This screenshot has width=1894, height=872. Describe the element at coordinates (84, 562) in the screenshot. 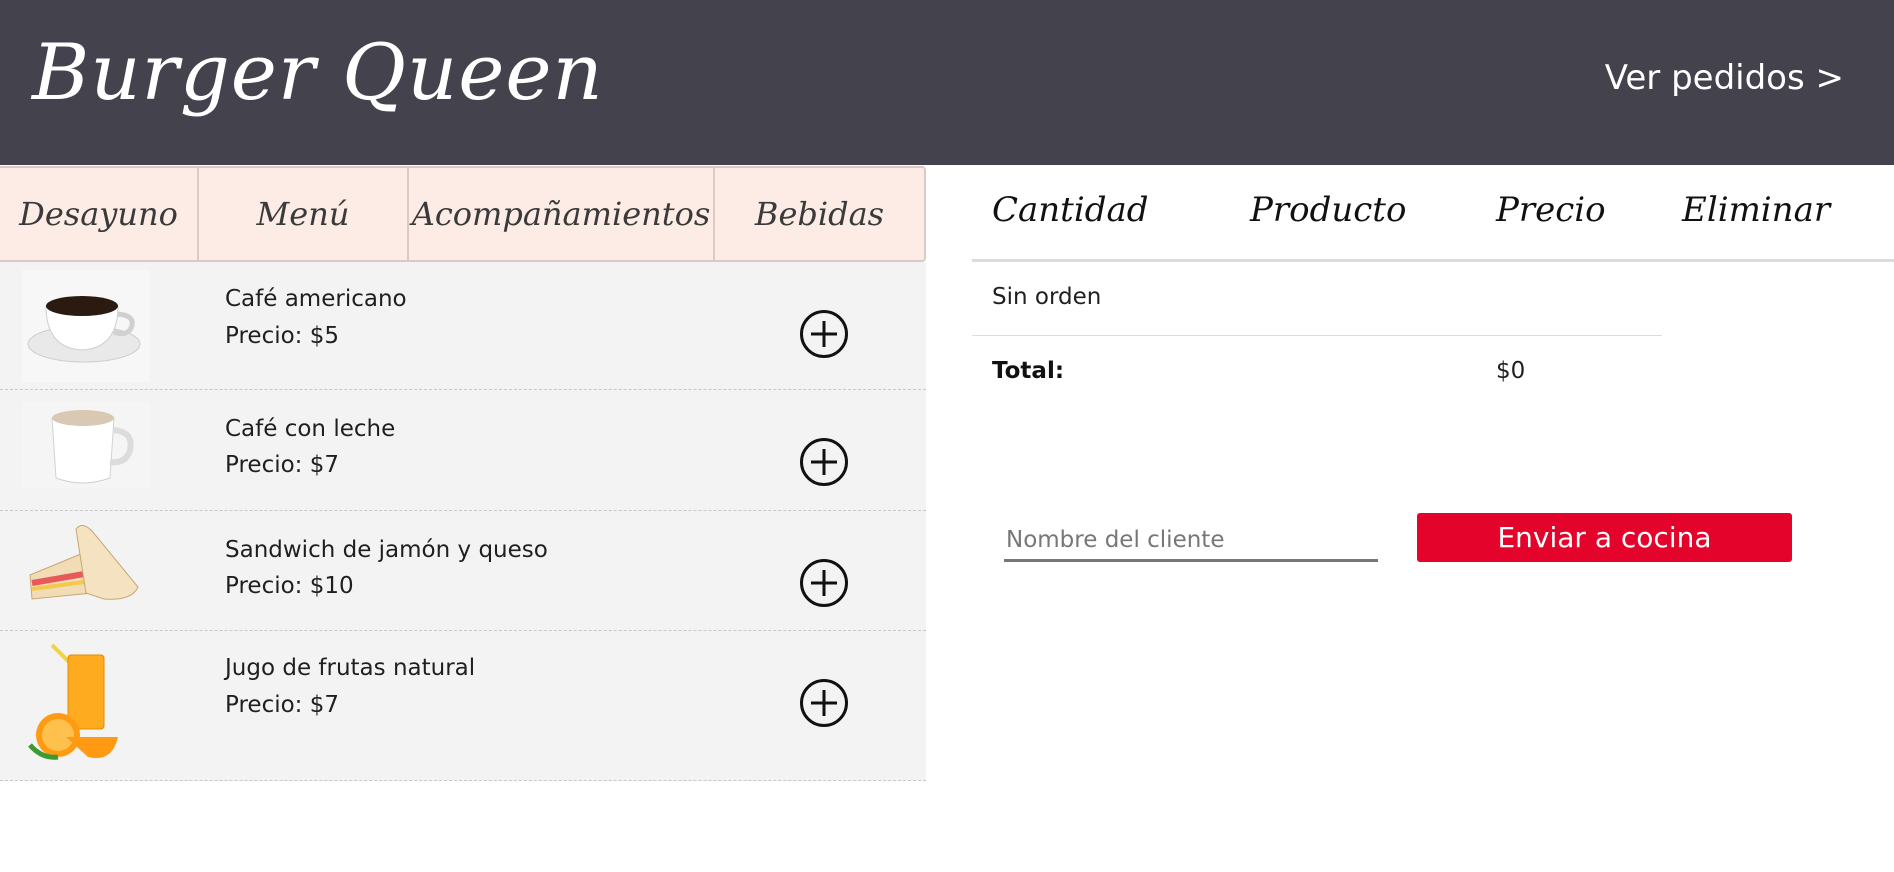

I see `sandwich-icon` at that location.